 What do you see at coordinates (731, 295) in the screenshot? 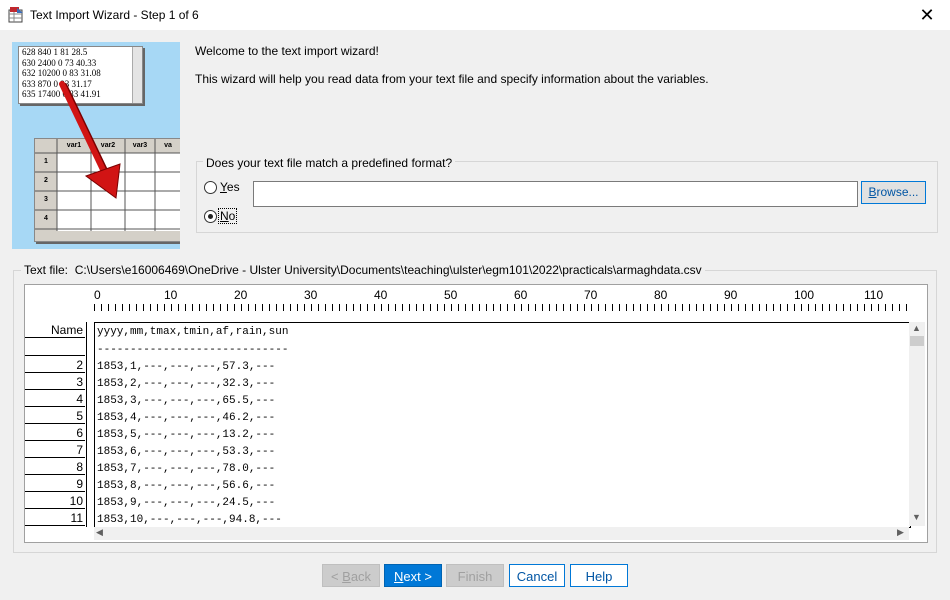
I see `ruler-number: 90` at bounding box center [731, 295].